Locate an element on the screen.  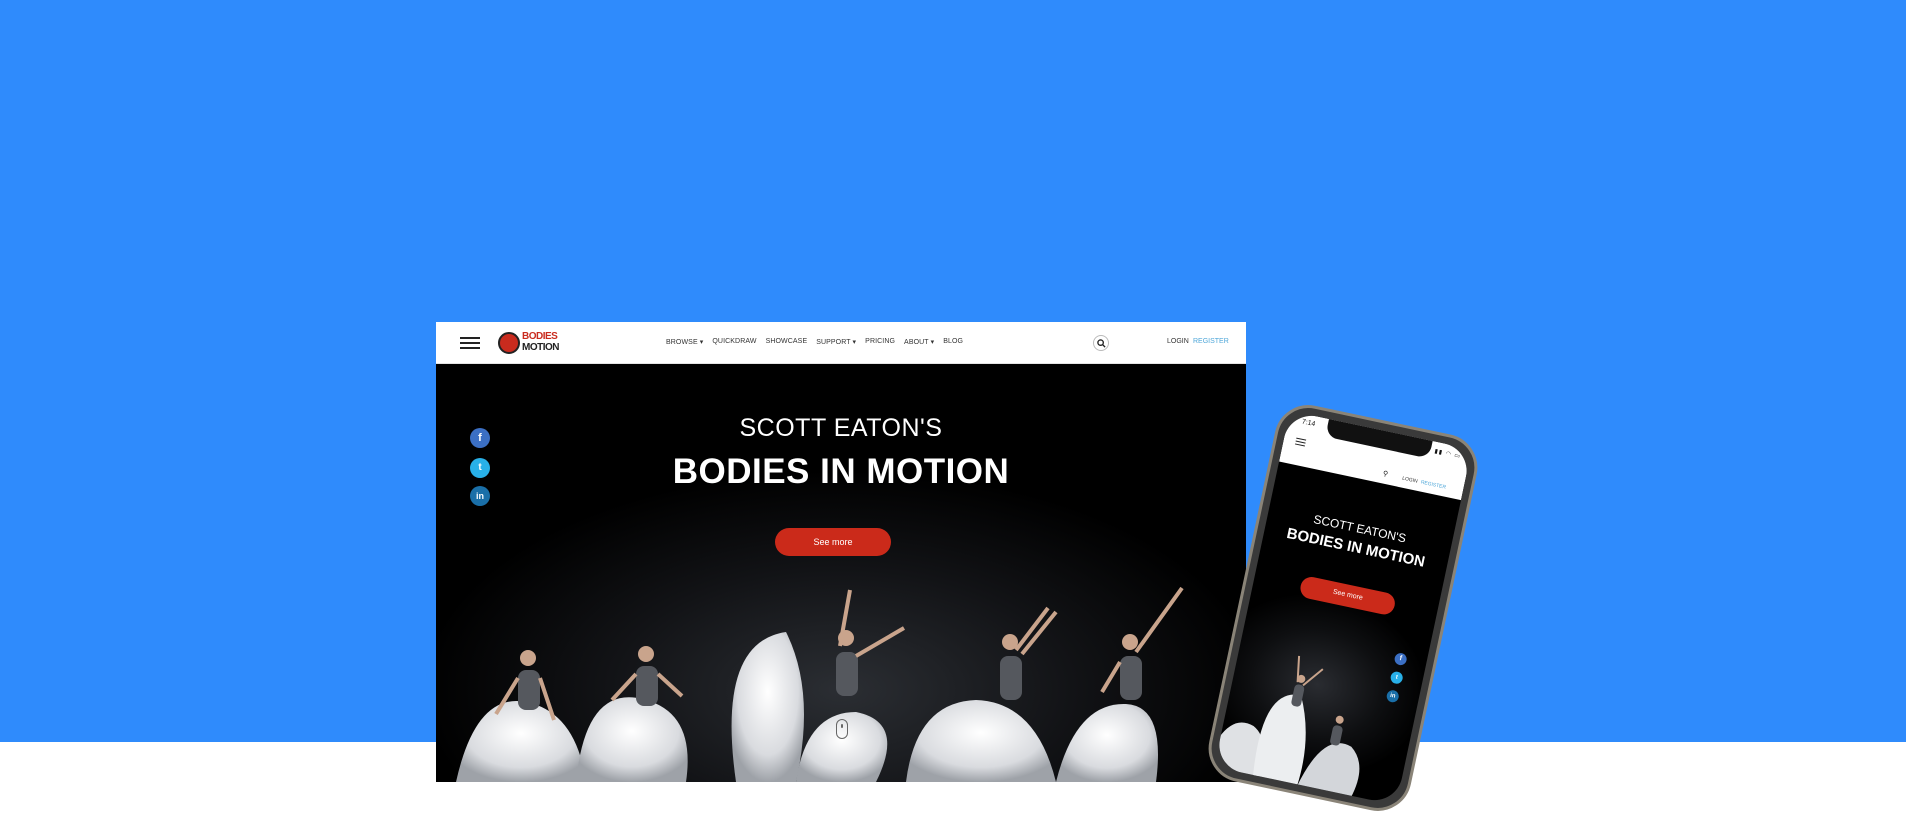
login-link: LOGIN is located at coordinates (1178, 341).